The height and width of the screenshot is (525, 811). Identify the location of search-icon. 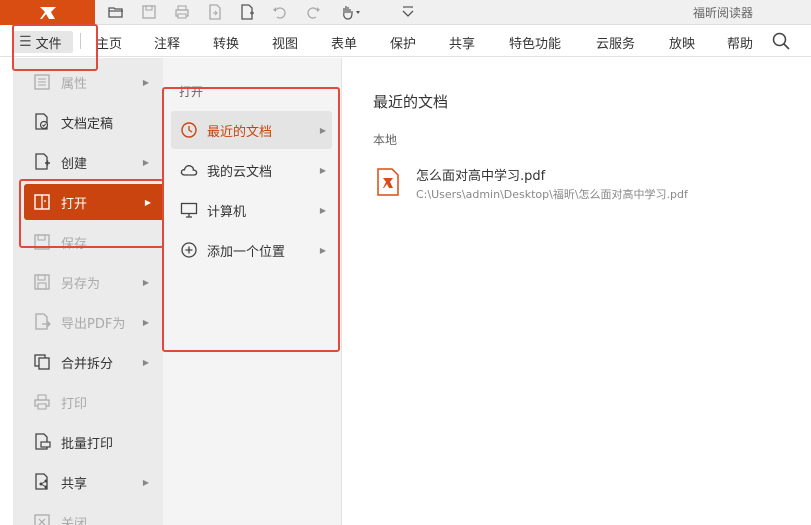
(781, 41).